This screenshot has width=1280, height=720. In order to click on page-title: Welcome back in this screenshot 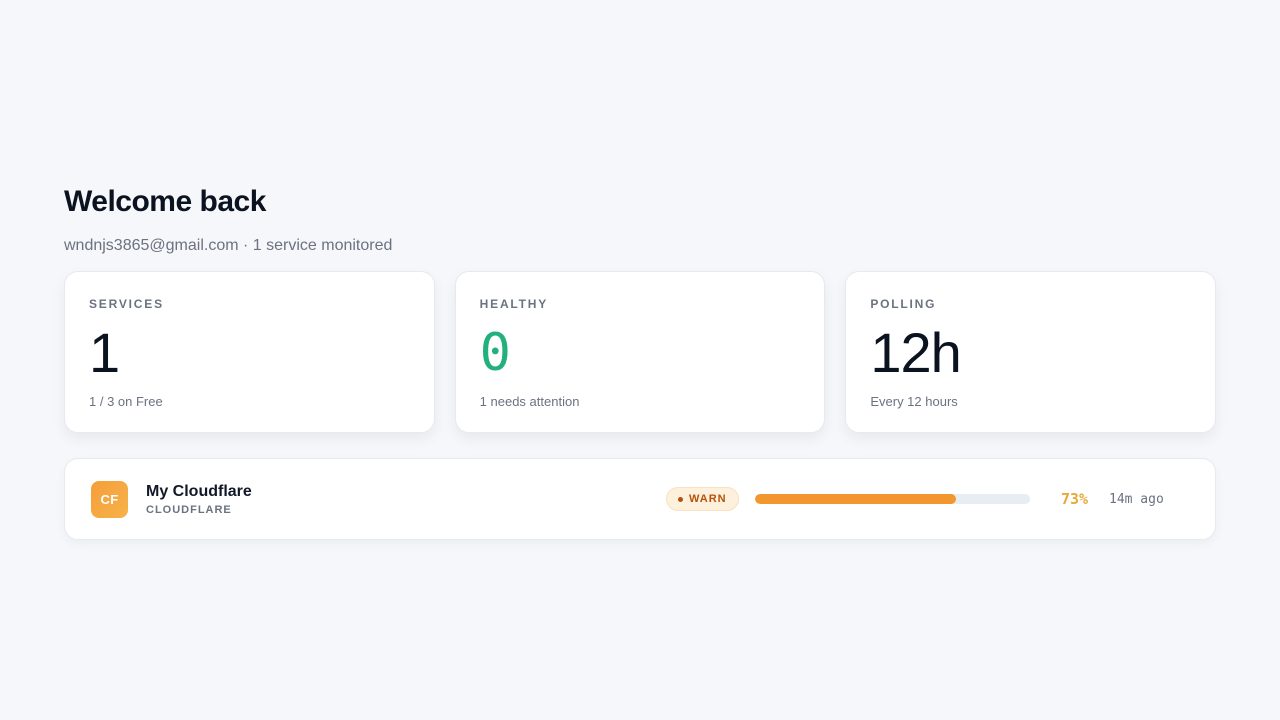, I will do `click(165, 201)`.